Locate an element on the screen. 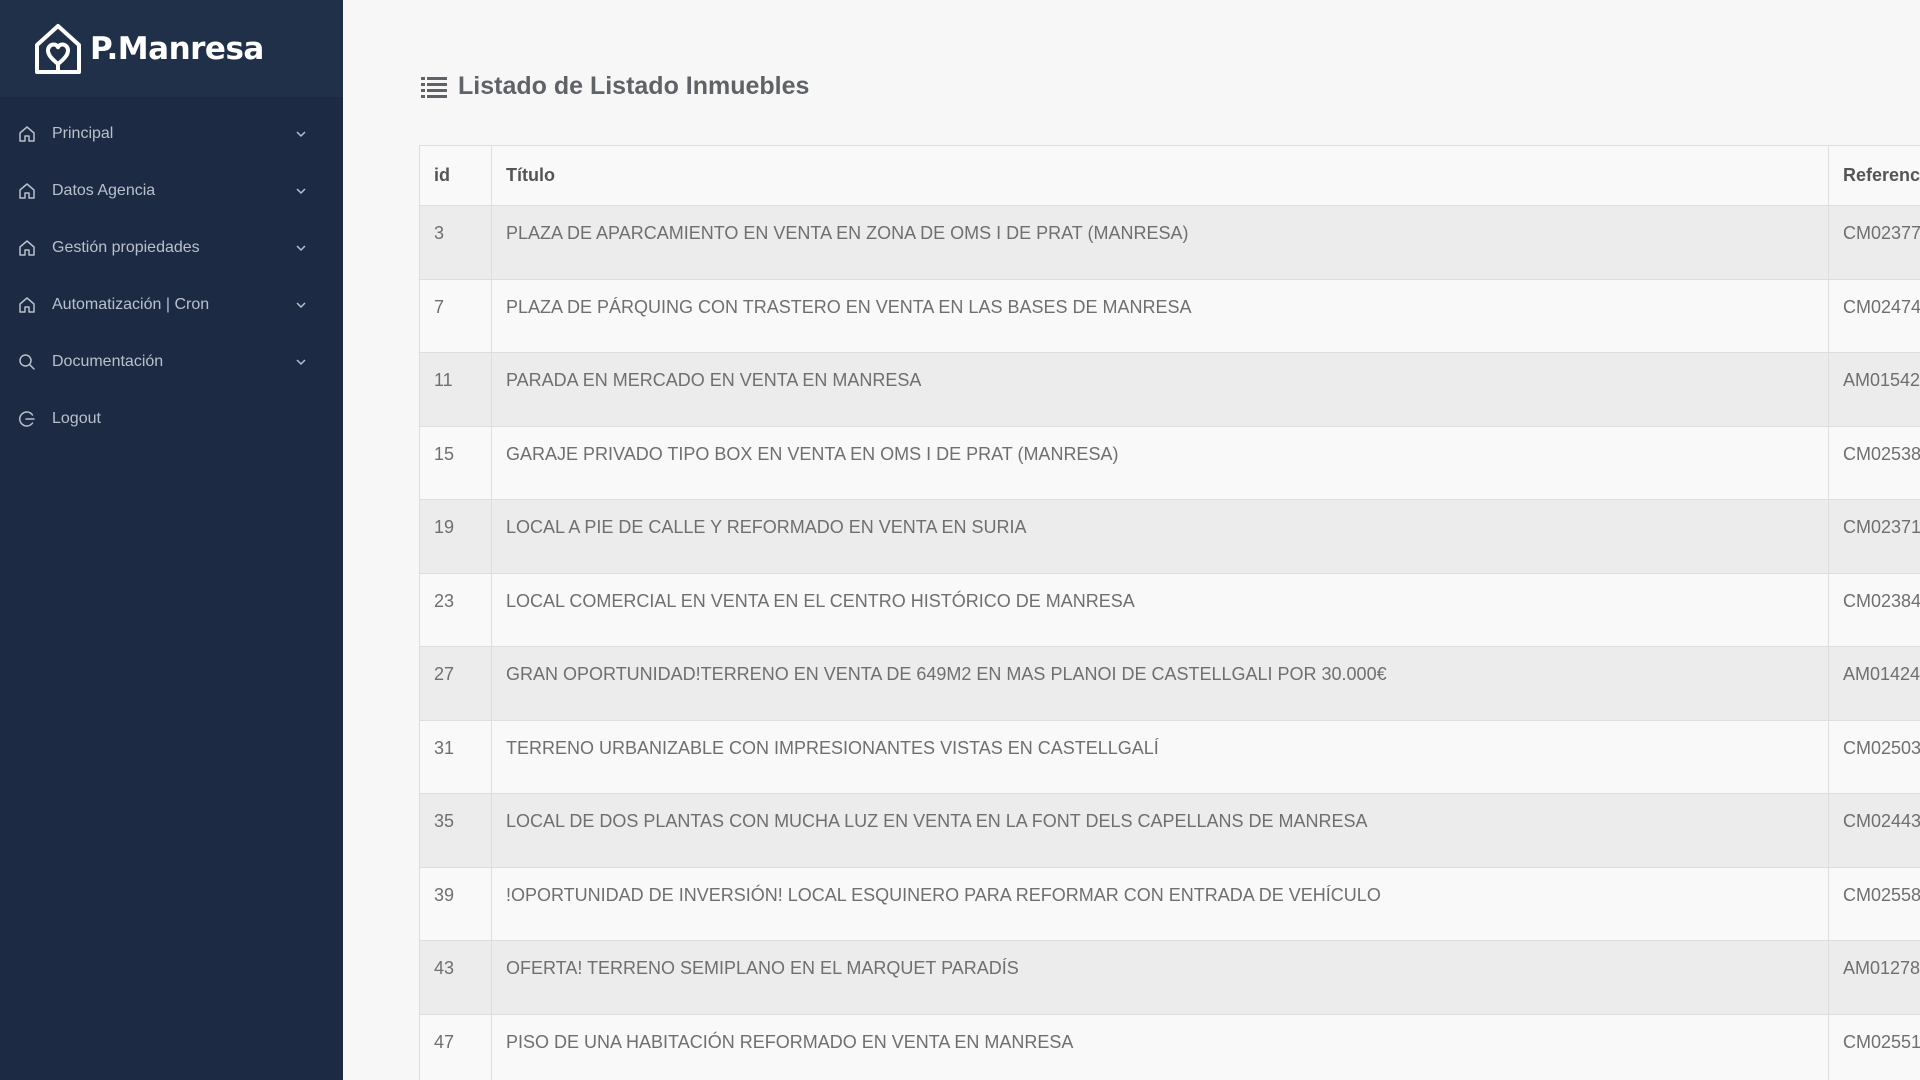 Image resolution: width=1920 pixels, height=1080 pixels. cell-referencia: CM02371 is located at coordinates (1874, 536).